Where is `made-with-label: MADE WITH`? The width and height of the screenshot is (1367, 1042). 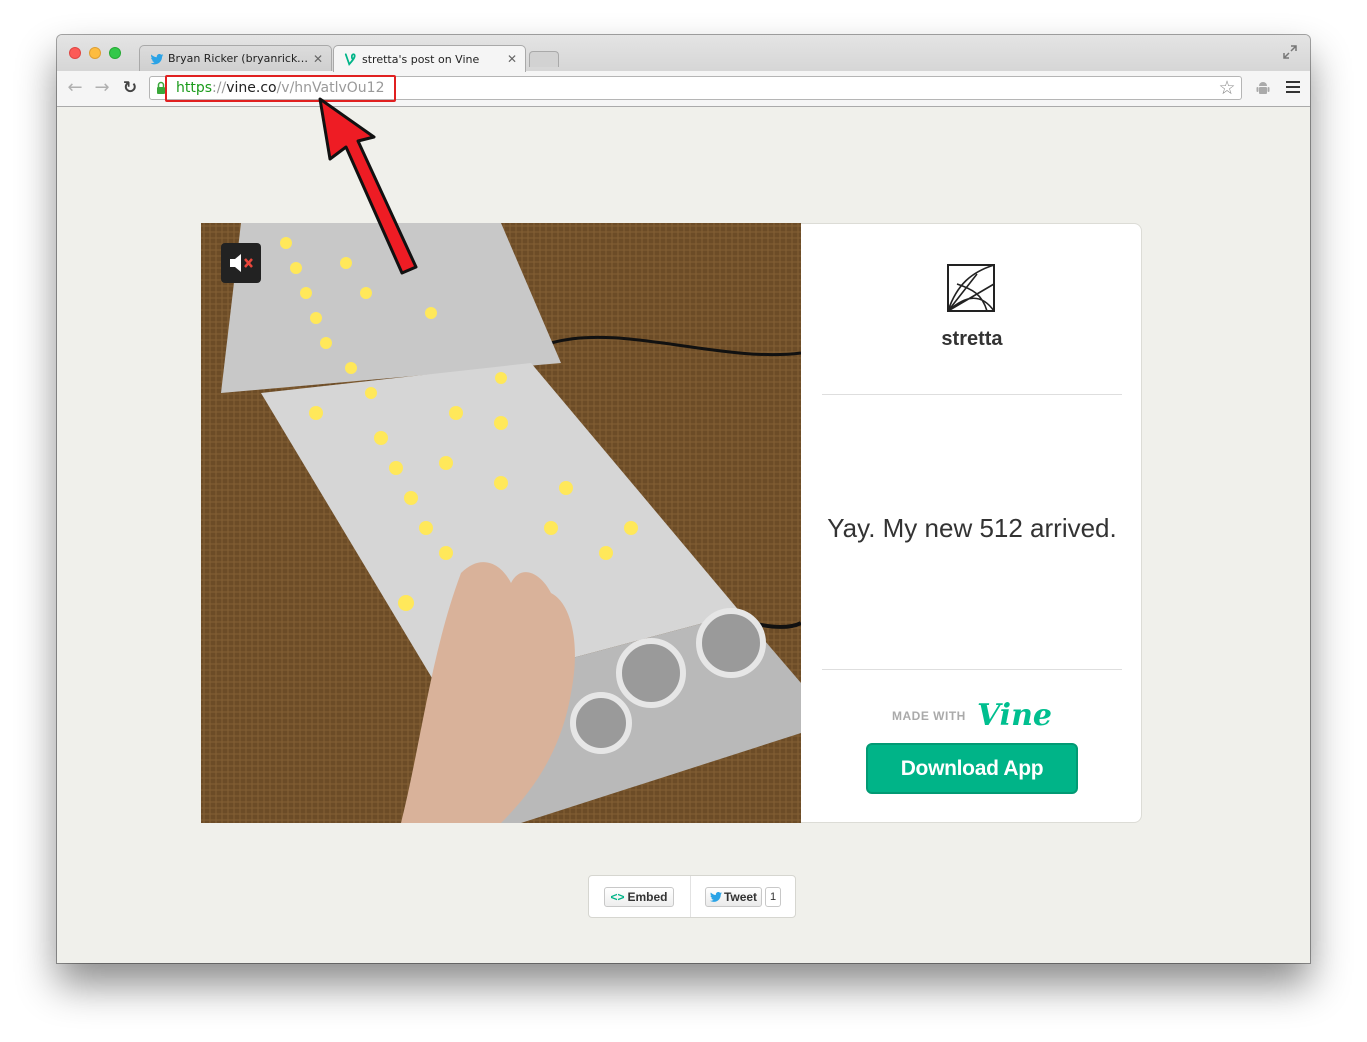
made-with-label: MADE WITH is located at coordinates (929, 715).